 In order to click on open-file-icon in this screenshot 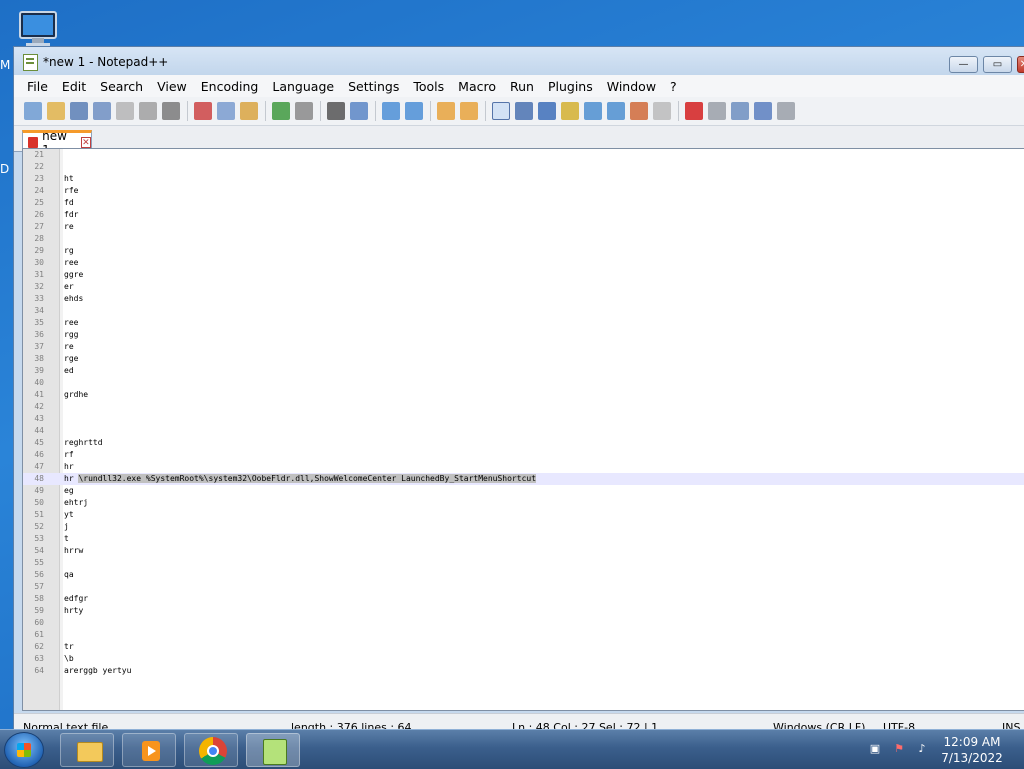, I will do `click(56, 111)`.